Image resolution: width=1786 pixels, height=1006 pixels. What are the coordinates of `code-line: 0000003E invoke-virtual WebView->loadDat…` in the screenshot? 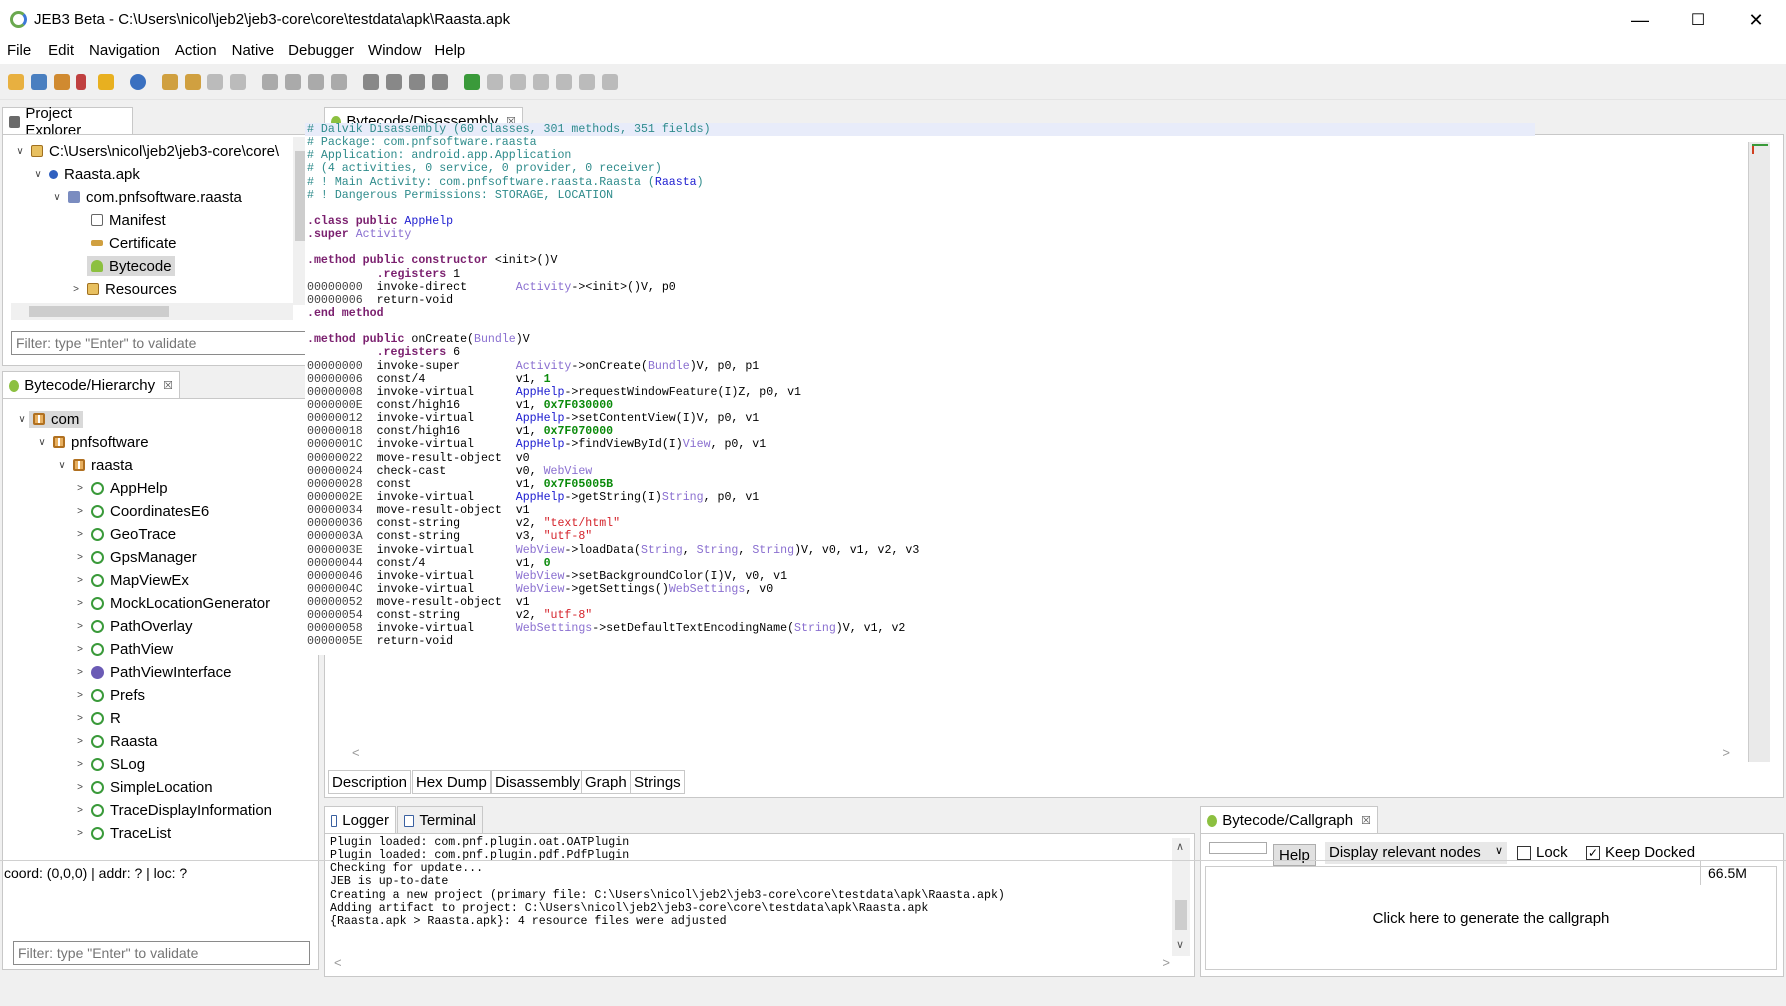 It's located at (613, 550).